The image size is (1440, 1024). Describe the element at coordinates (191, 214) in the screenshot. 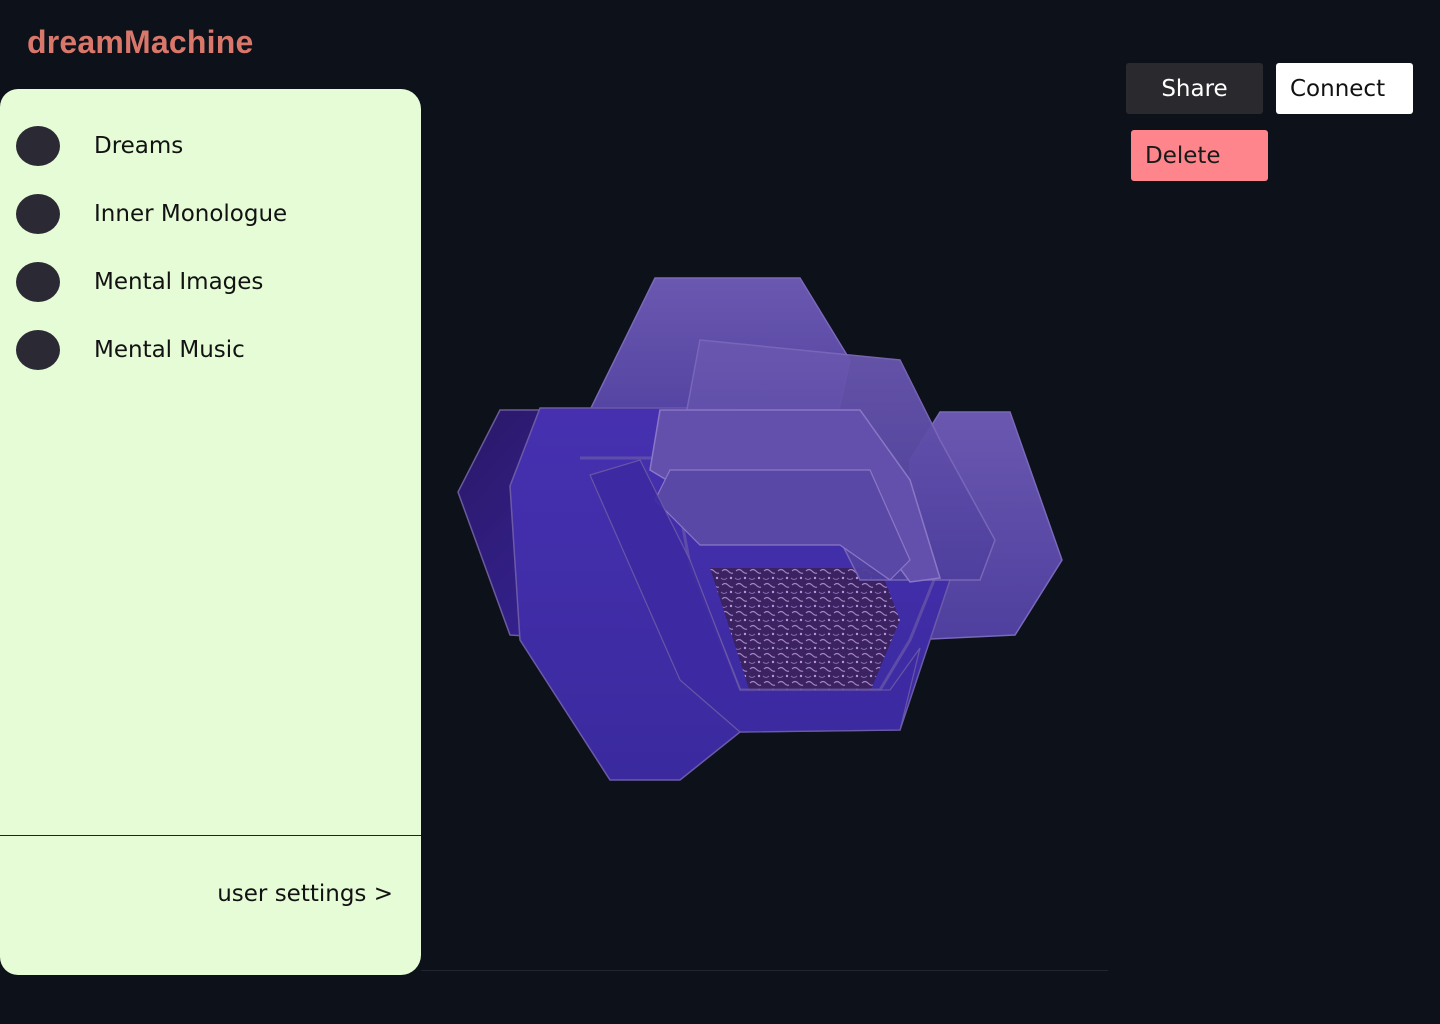

I see `sidebar-item-label: Inner Monologue` at that location.